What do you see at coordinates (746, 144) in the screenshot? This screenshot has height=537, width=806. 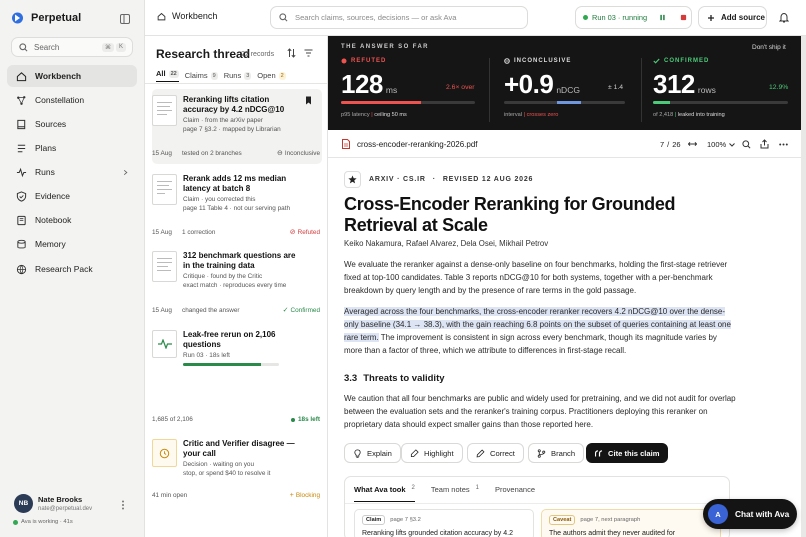 I see `search-icon` at bounding box center [746, 144].